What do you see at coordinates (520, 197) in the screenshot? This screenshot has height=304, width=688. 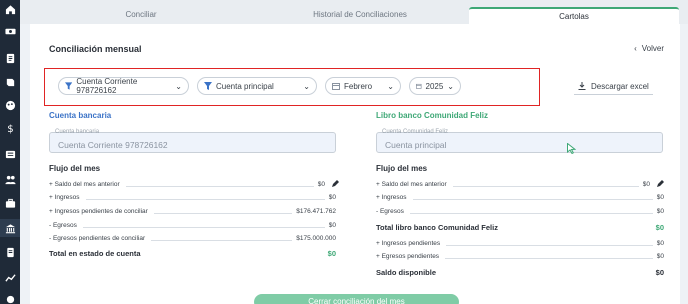 I see `book-row: + Ingresos $0` at bounding box center [520, 197].